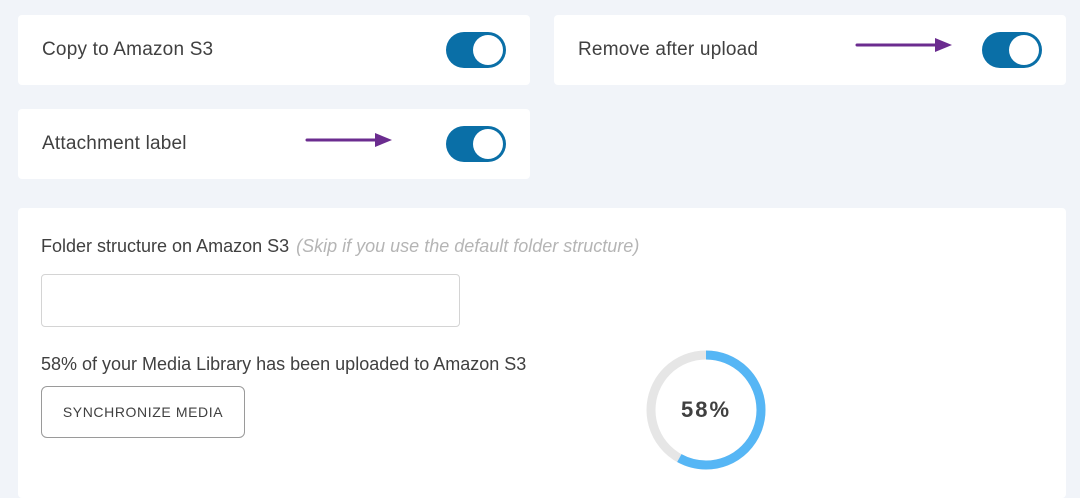  I want to click on synchronize-media-button: SYNCHRONIZE MEDIA, so click(143, 412).